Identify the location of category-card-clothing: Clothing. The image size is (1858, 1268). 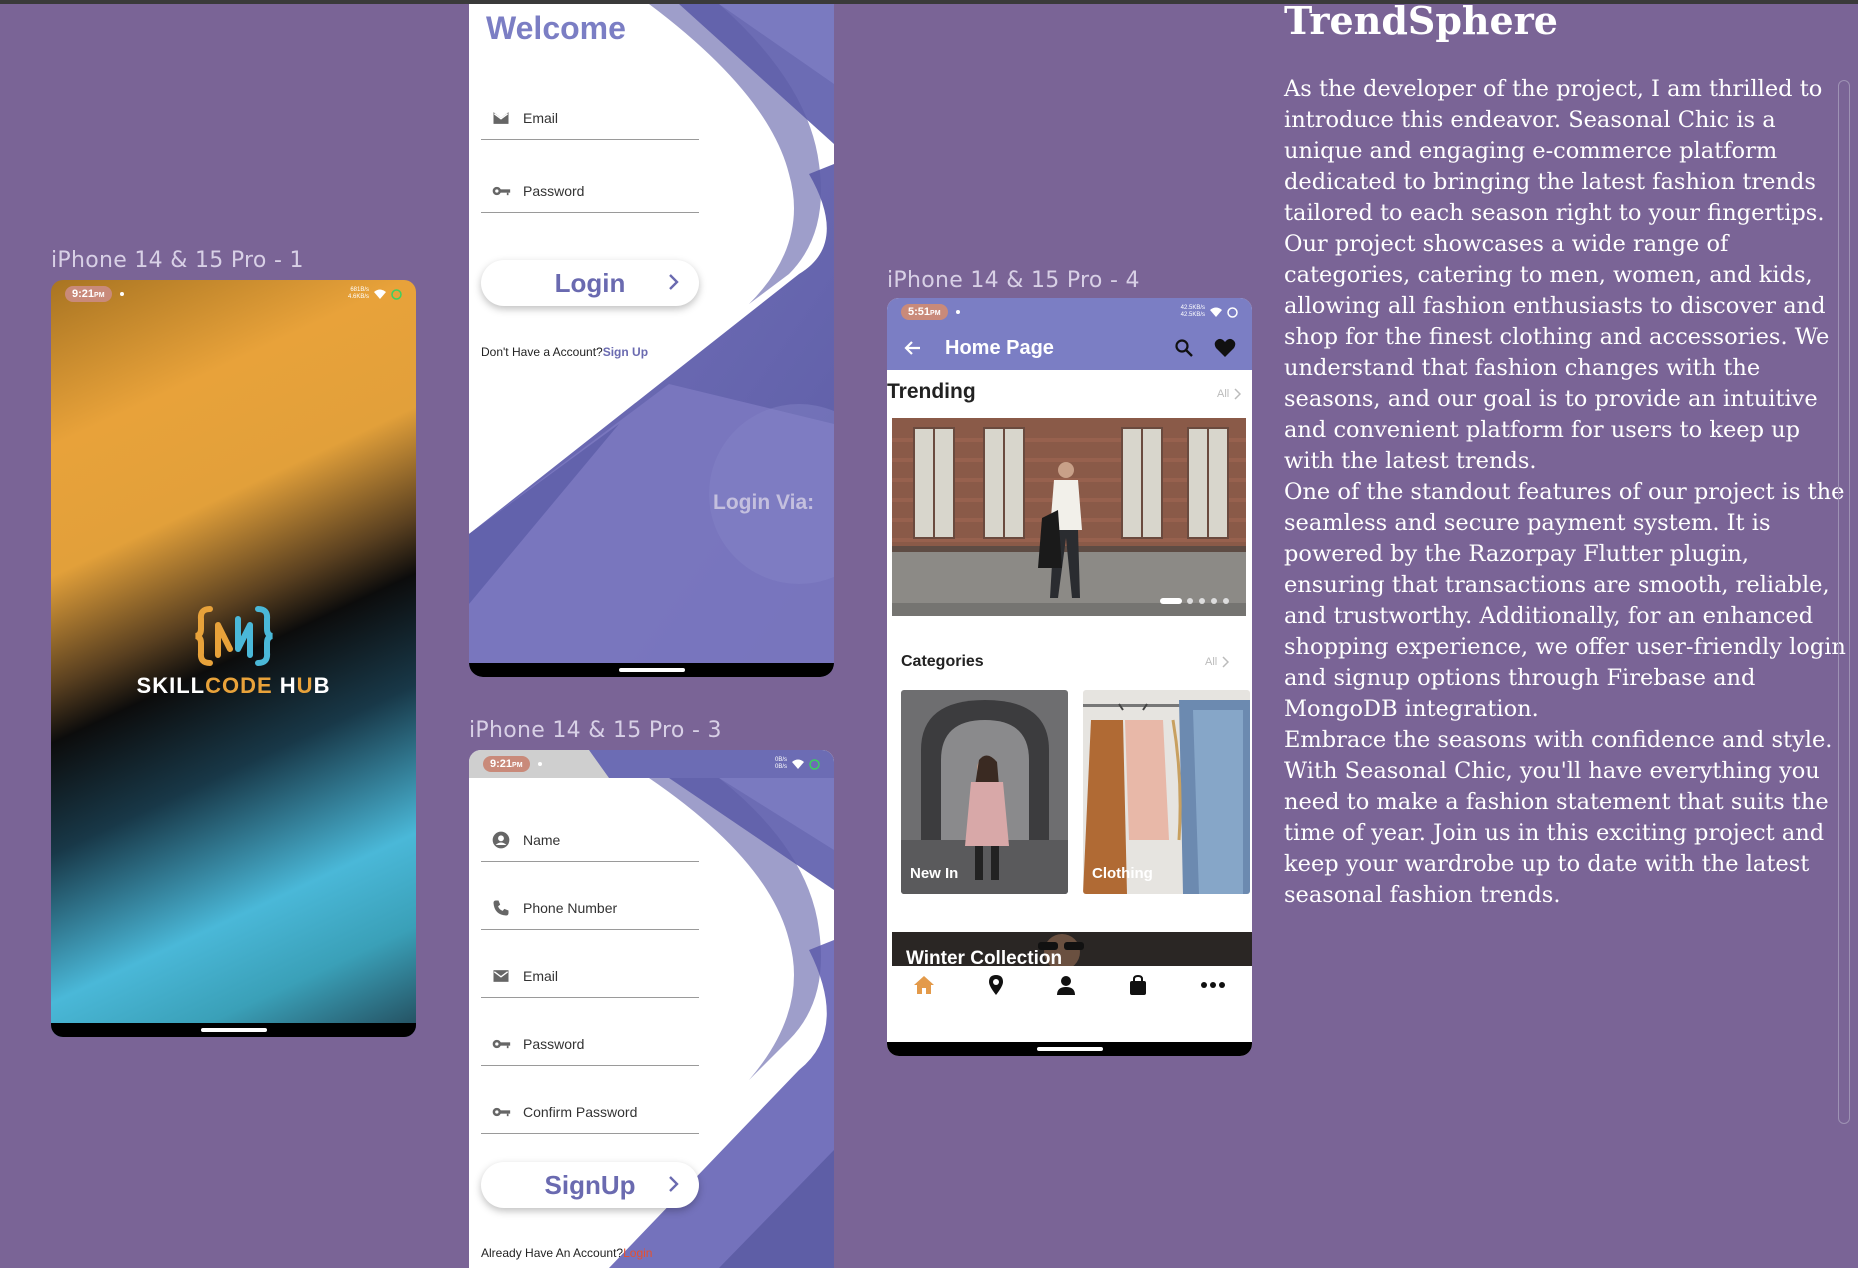
(1166, 792).